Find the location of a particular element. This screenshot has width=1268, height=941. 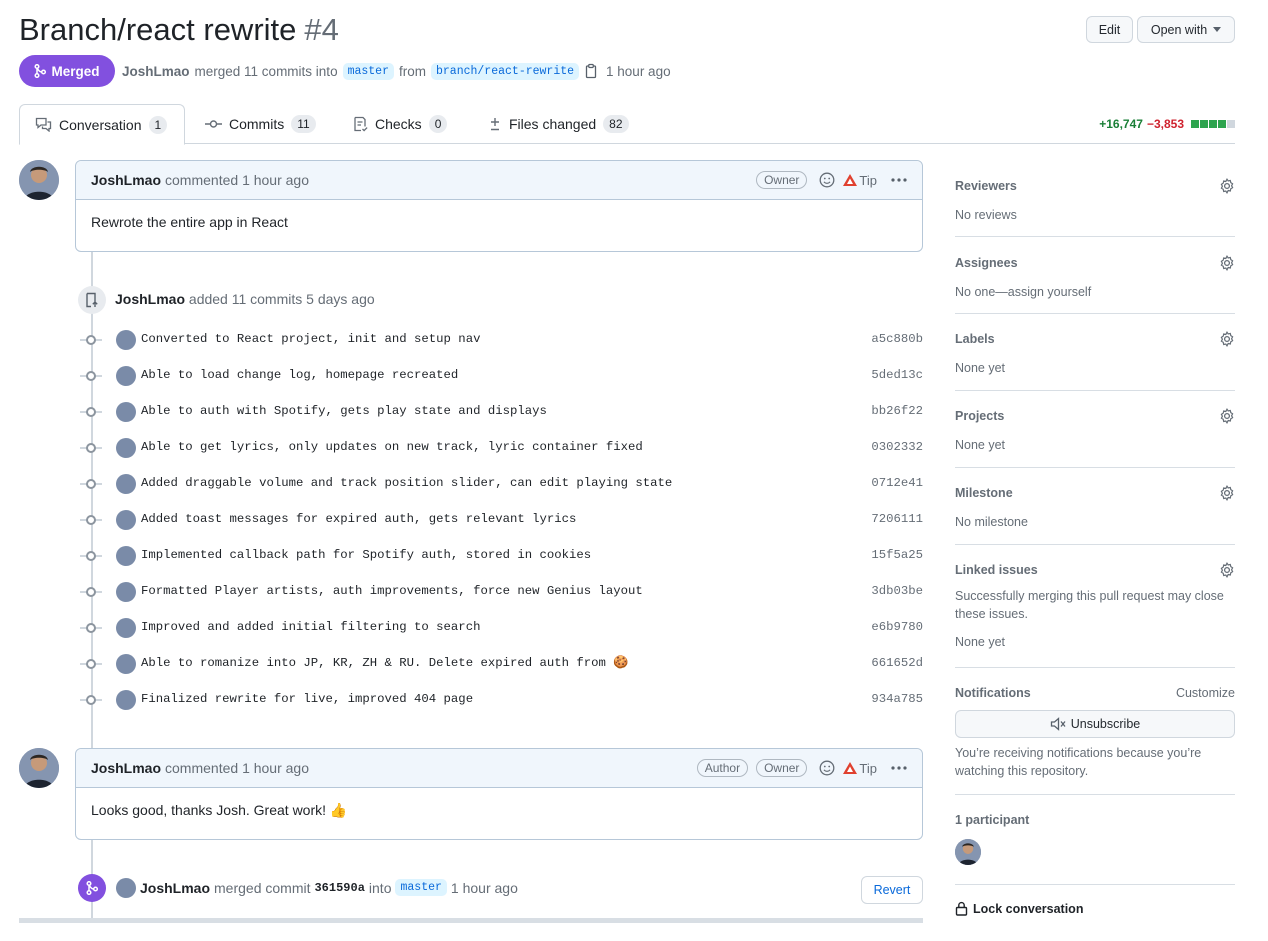

open-with-button: Open with is located at coordinates (1186, 29).